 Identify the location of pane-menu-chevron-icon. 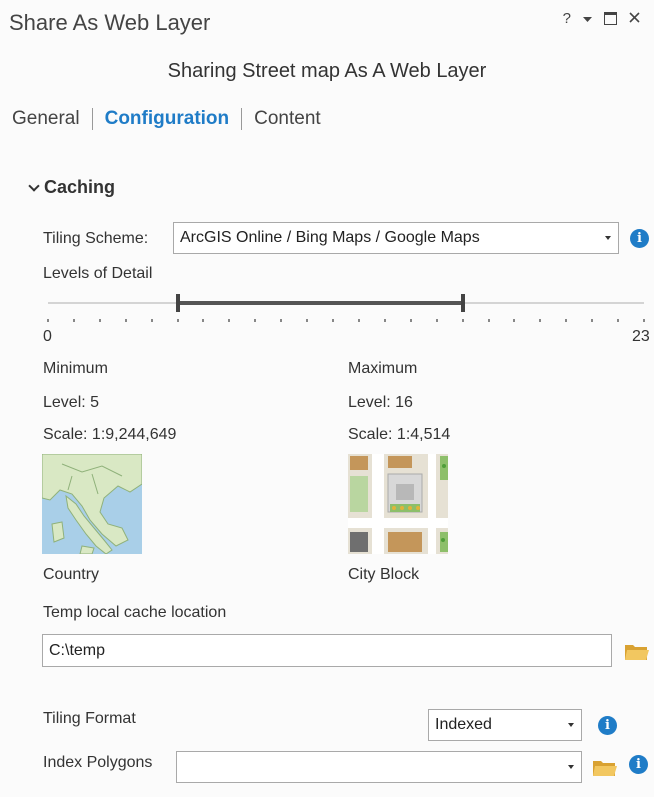
(587, 18).